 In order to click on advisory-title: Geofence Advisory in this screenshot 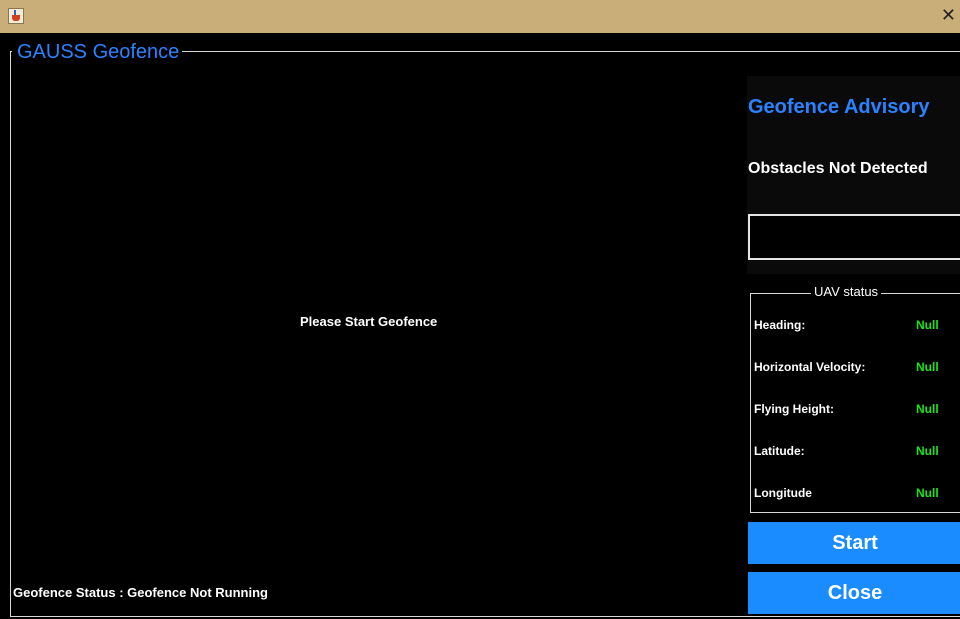, I will do `click(839, 107)`.